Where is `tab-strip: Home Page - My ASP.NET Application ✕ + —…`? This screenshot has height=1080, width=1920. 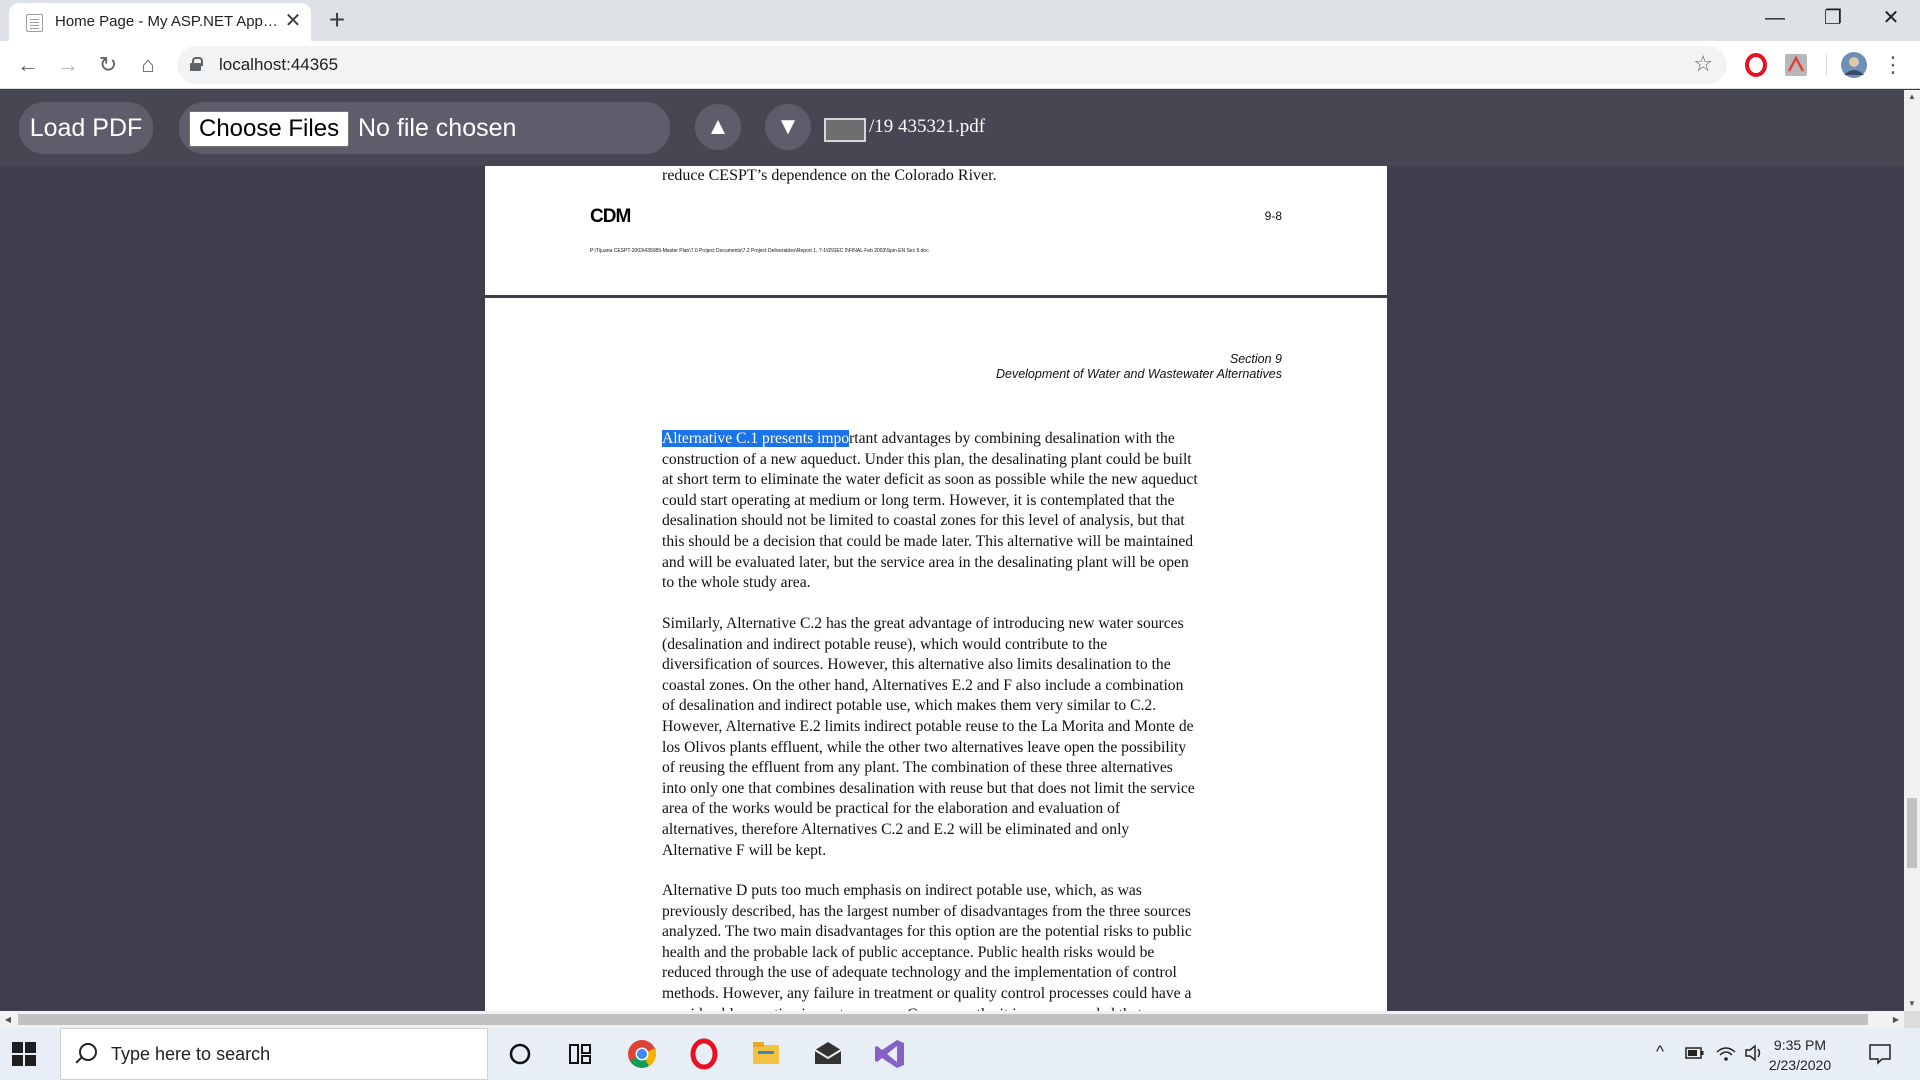
tab-strip: Home Page - My ASP.NET Application ✕ + —… is located at coordinates (960, 20).